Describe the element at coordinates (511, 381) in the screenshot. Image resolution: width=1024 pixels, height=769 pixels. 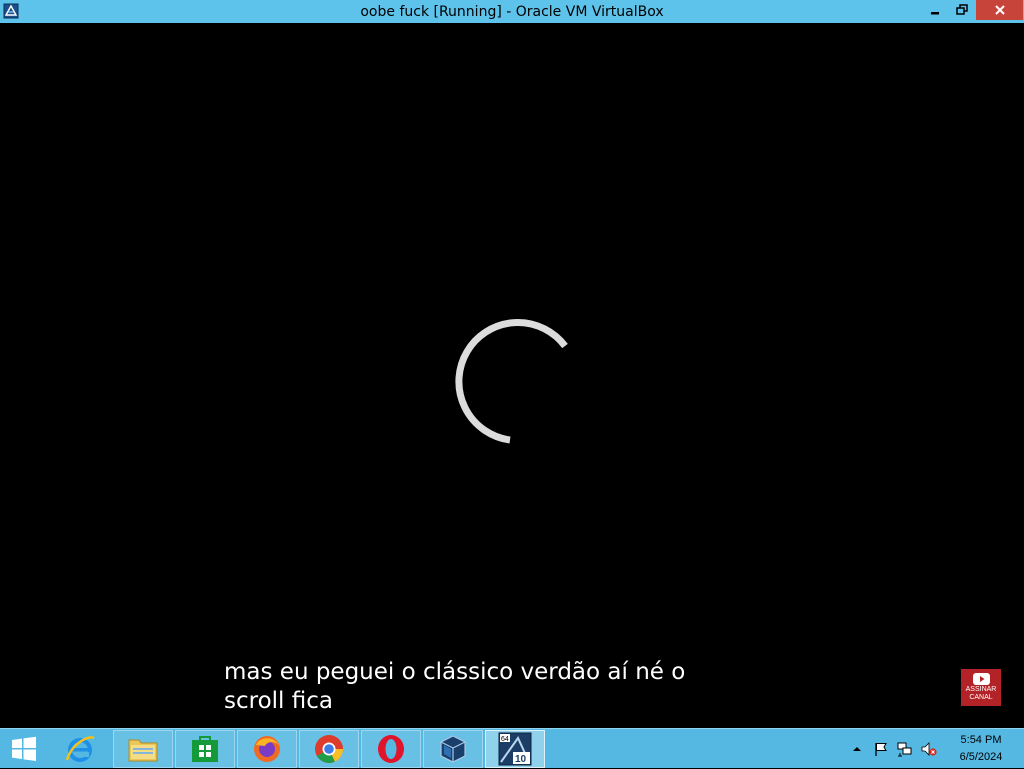
I see `loading-spinner` at that location.